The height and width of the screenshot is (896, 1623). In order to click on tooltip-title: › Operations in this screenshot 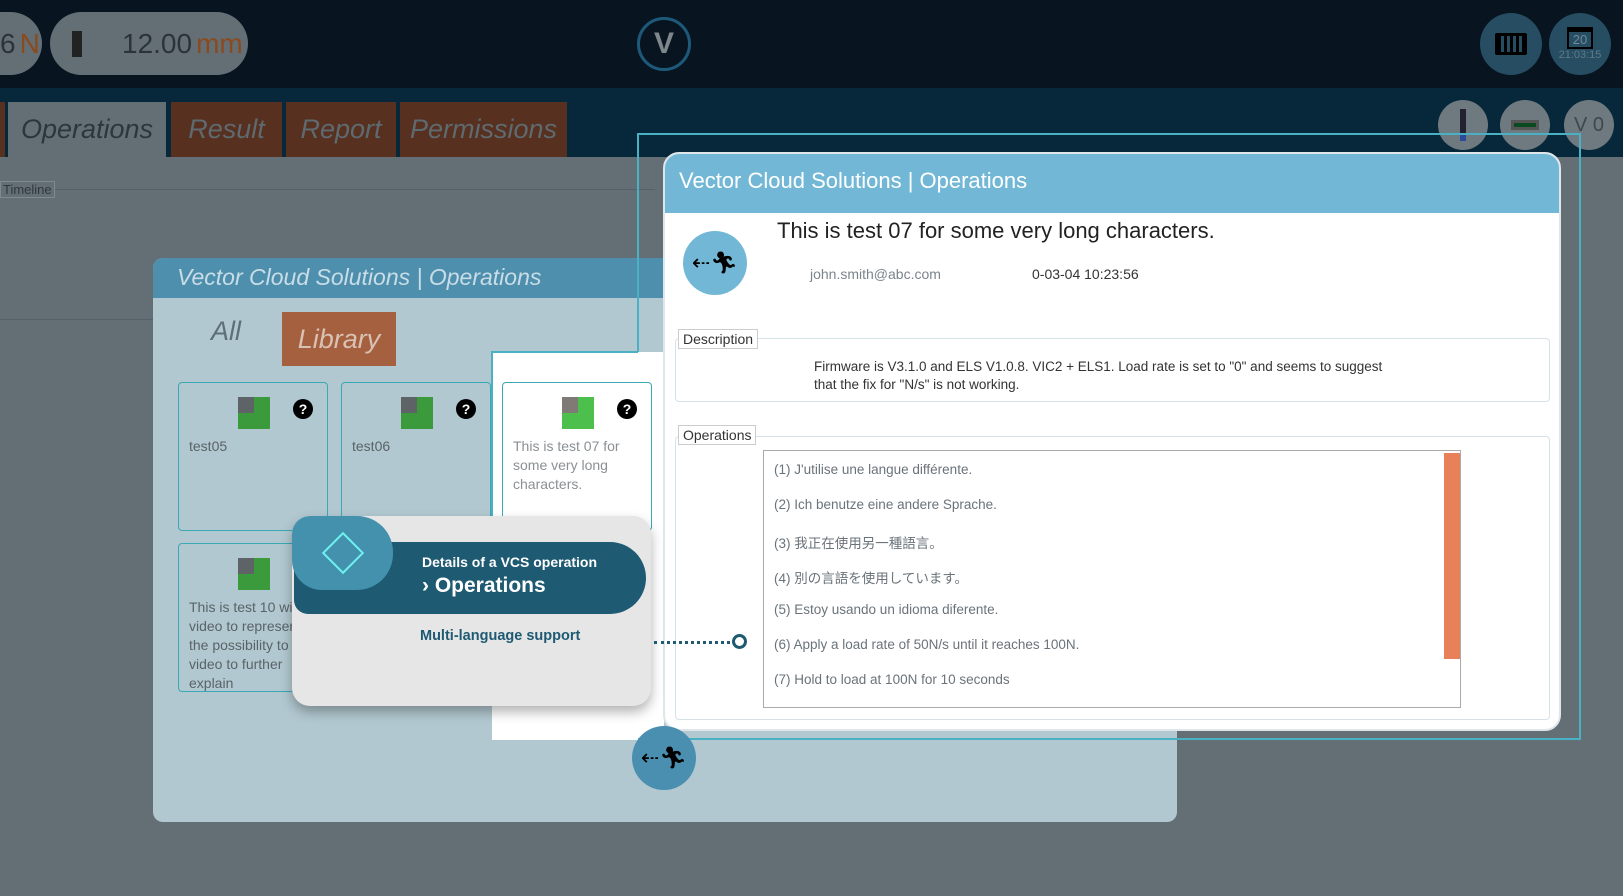, I will do `click(484, 586)`.